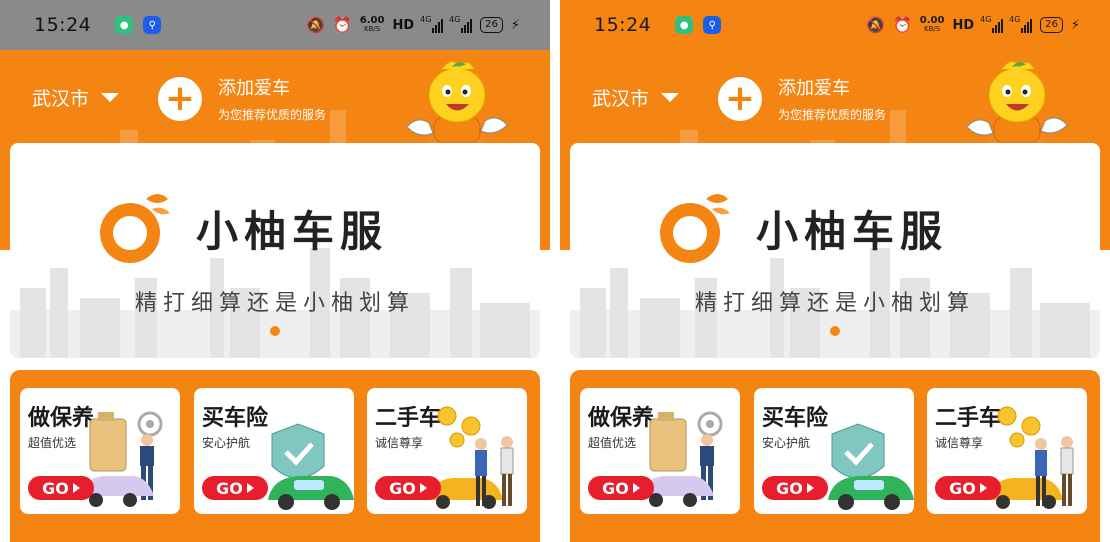  I want to click on net-speed: 6.00 KB/S, so click(372, 25).